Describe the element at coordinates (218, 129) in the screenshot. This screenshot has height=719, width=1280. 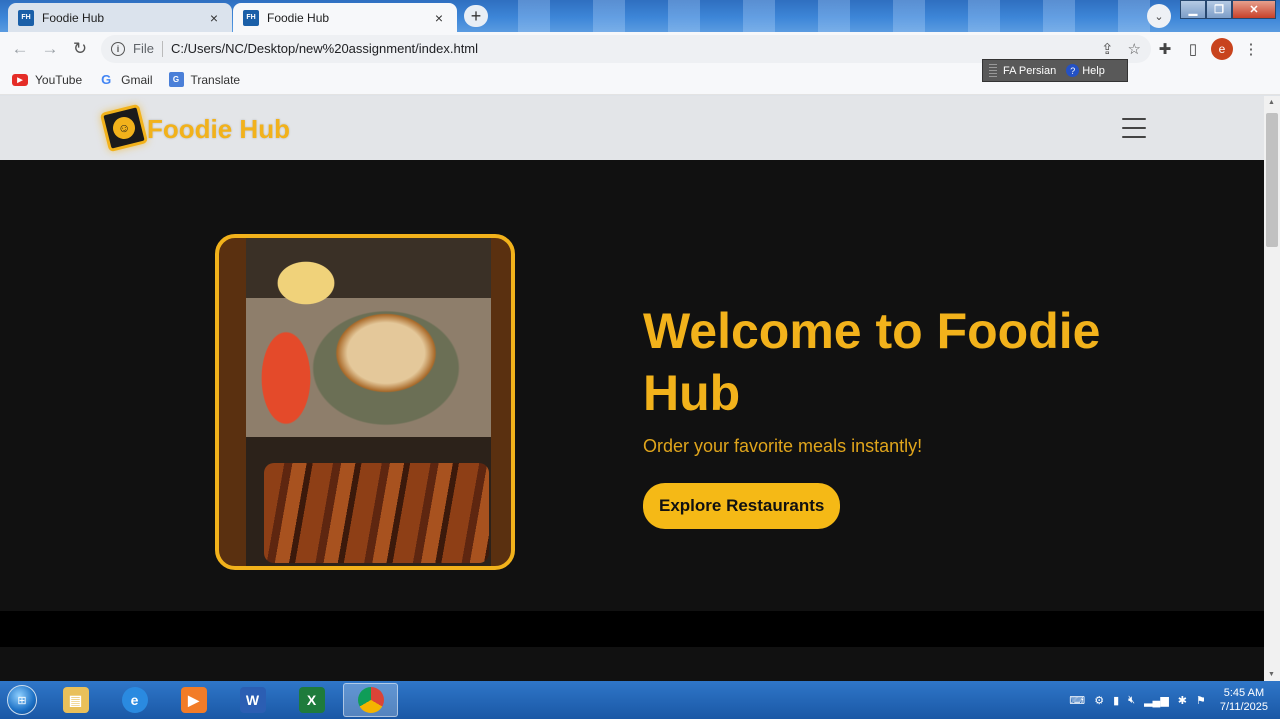
I see `brand-name: Foodie Hub` at that location.